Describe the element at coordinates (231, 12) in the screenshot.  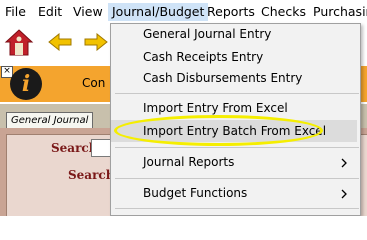
I see `menu-reports: Reports` at that location.